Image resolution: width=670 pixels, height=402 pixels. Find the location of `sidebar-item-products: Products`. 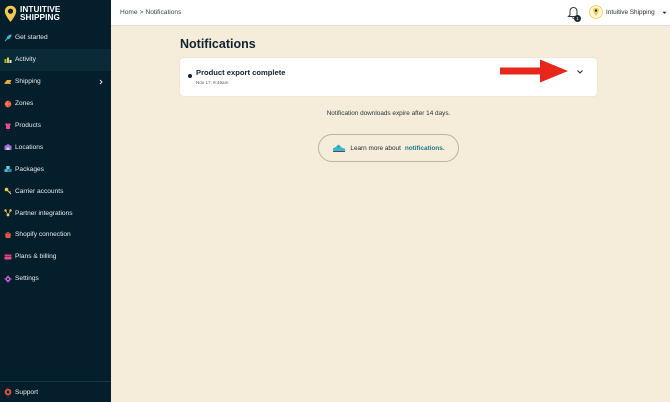

sidebar-item-products: Products is located at coordinates (55, 126).